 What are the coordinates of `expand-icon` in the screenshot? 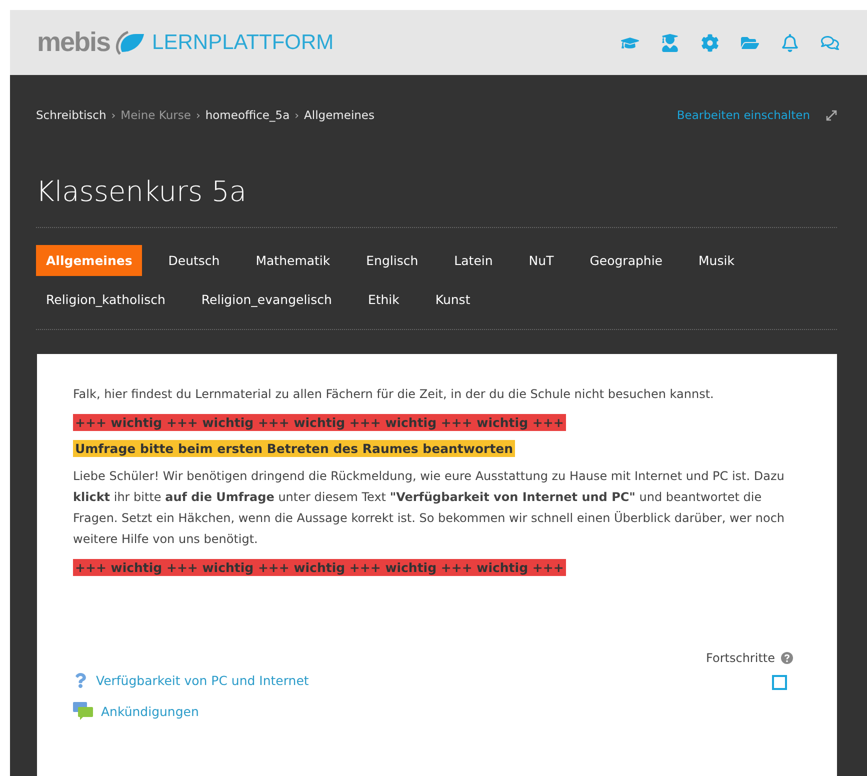 It's located at (831, 115).